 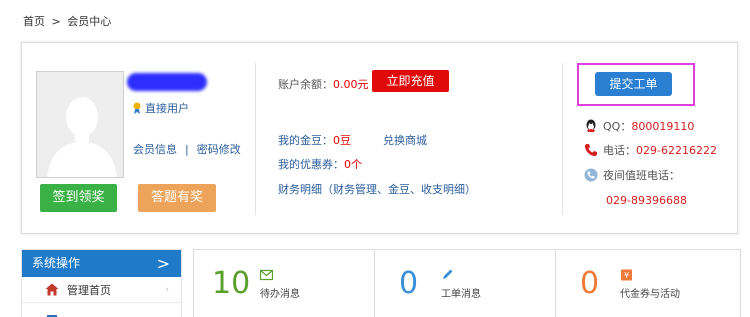 What do you see at coordinates (448, 274) in the screenshot?
I see `pencil-icon` at bounding box center [448, 274].